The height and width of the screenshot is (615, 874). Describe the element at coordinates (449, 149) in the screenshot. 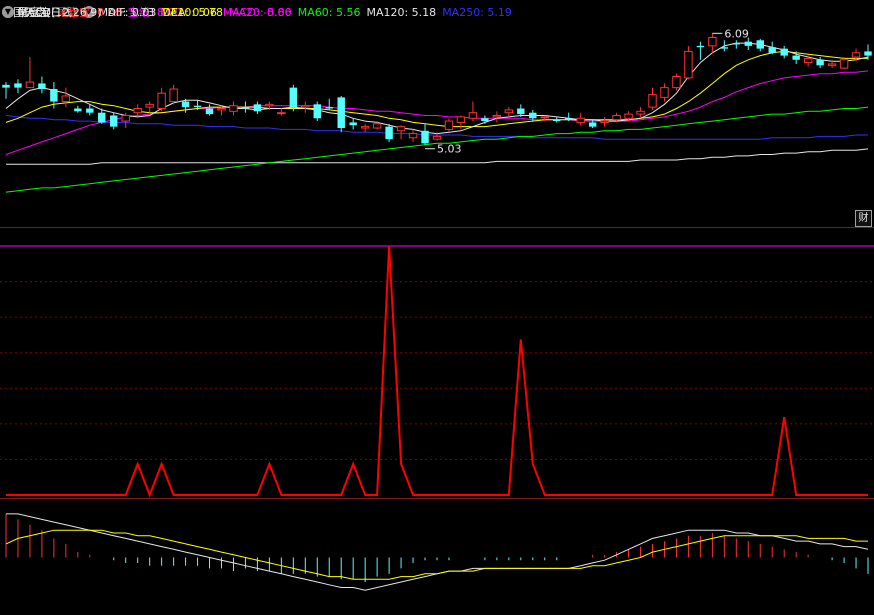

I see `low-price-label: 5.03` at that location.